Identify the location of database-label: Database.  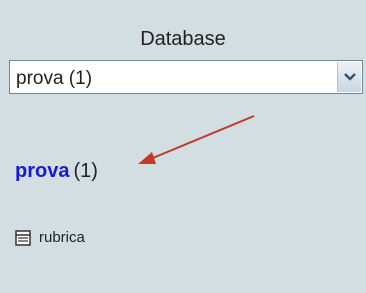
(183, 39).